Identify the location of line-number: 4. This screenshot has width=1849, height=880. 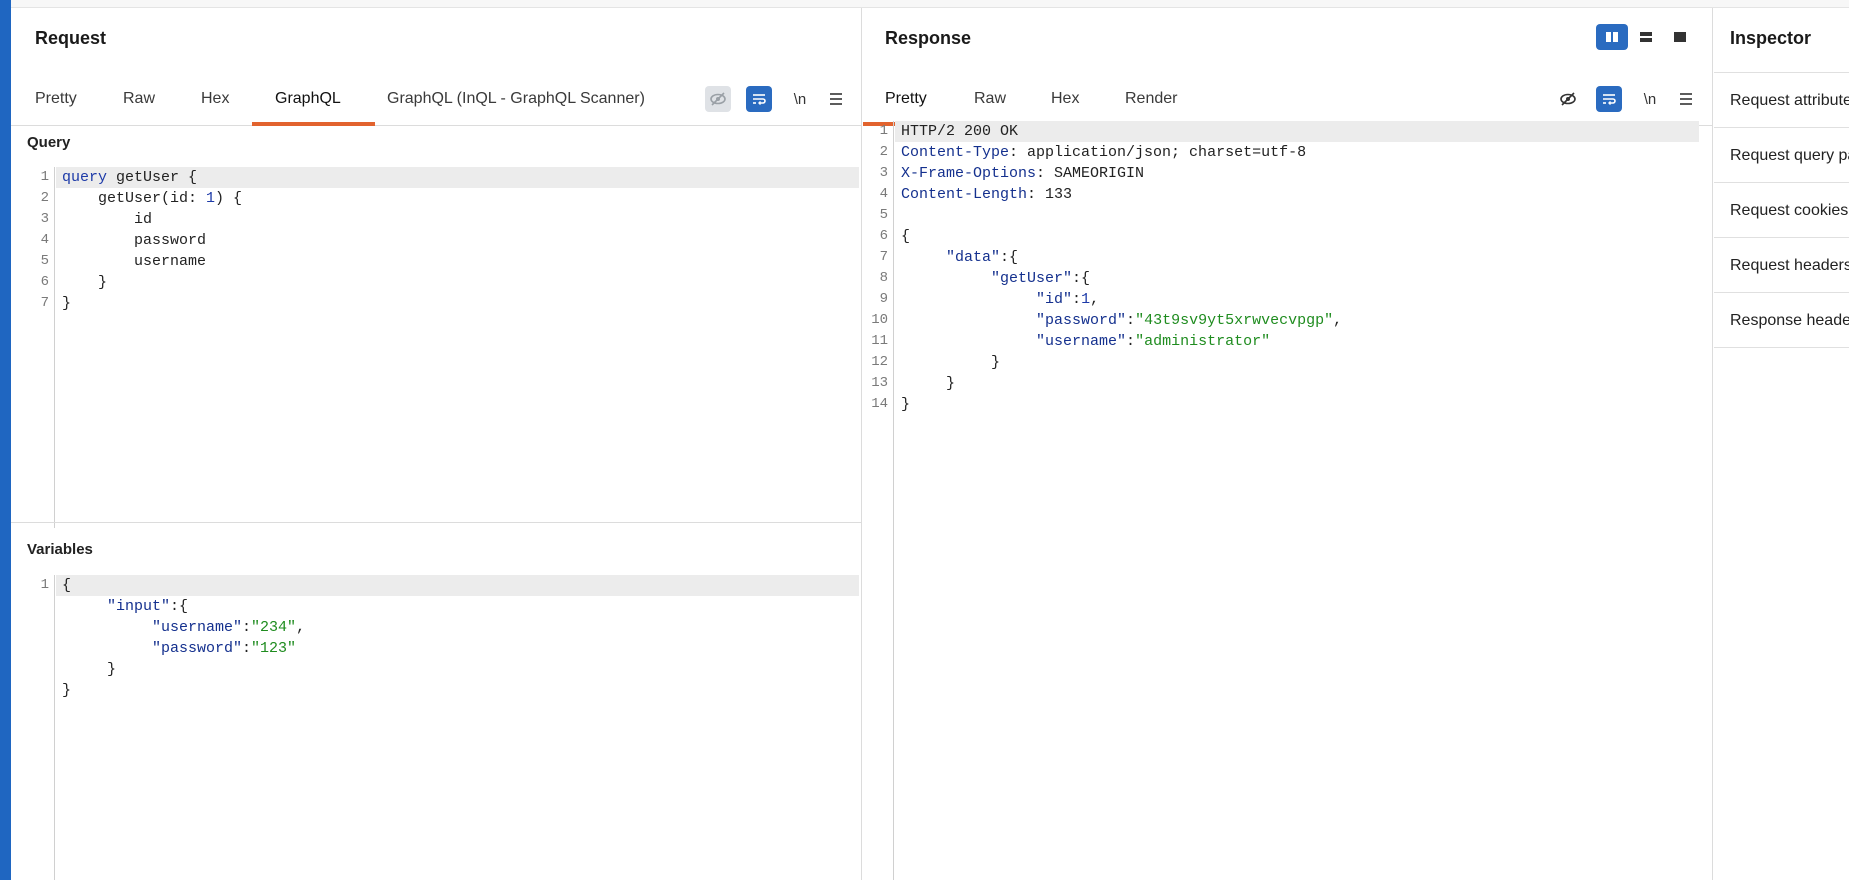
(883, 194).